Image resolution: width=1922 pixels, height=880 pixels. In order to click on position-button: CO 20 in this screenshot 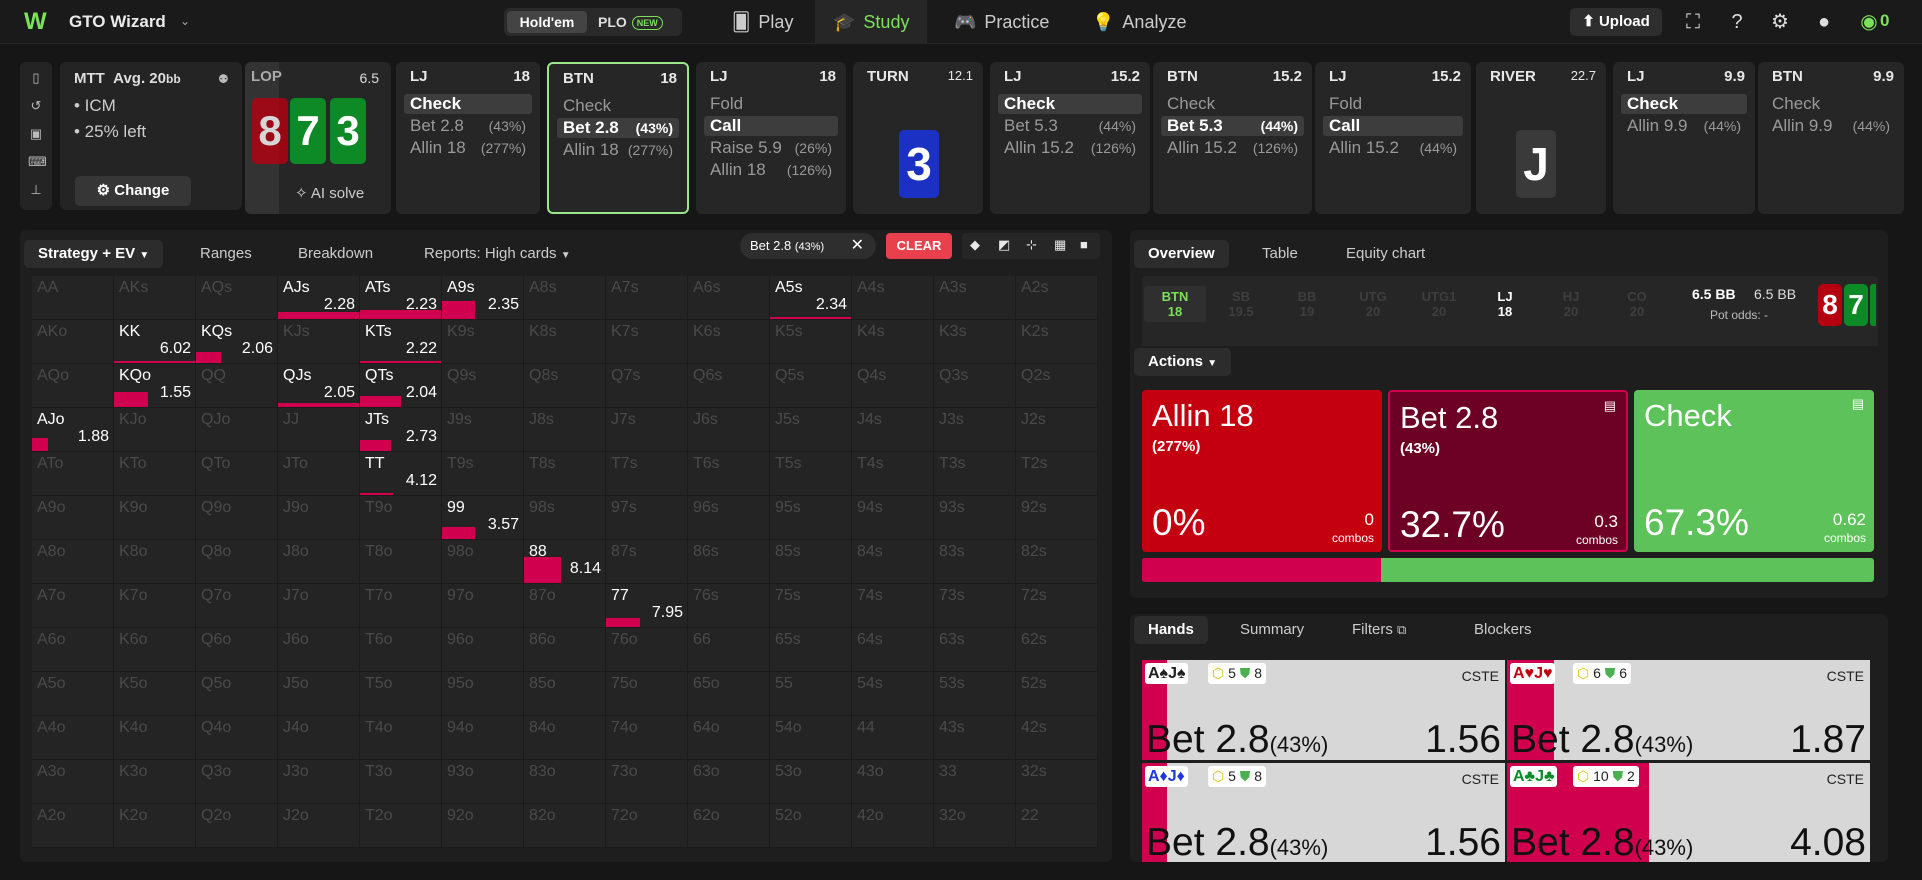, I will do `click(1637, 304)`.